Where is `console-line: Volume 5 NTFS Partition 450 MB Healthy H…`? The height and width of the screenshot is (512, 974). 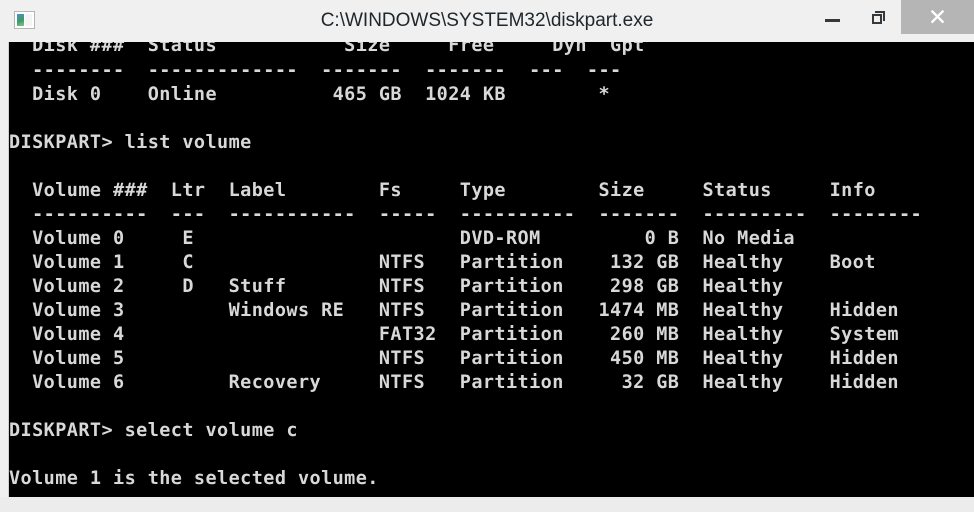
console-line: Volume 5 NTFS Partition 450 MB Healthy H… is located at coordinates (454, 358).